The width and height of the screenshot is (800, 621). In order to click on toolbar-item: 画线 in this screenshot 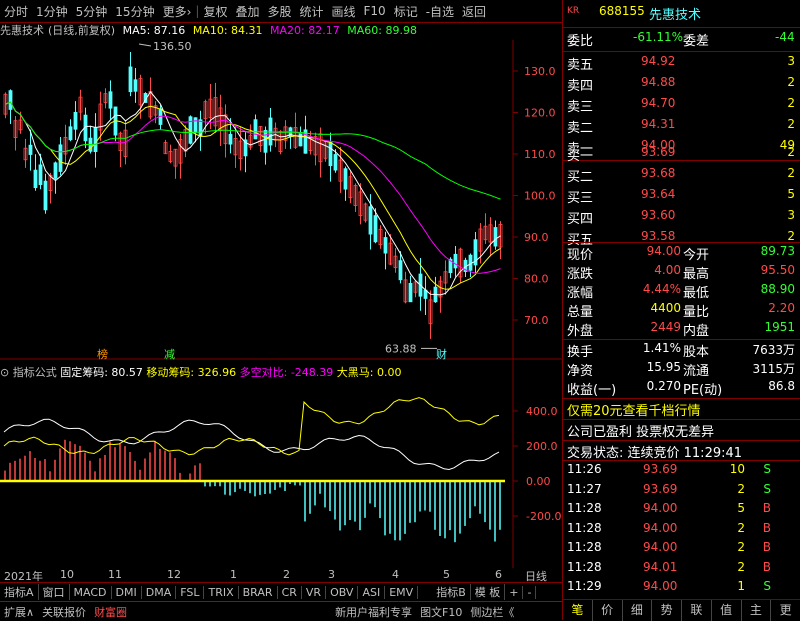, I will do `click(344, 11)`.